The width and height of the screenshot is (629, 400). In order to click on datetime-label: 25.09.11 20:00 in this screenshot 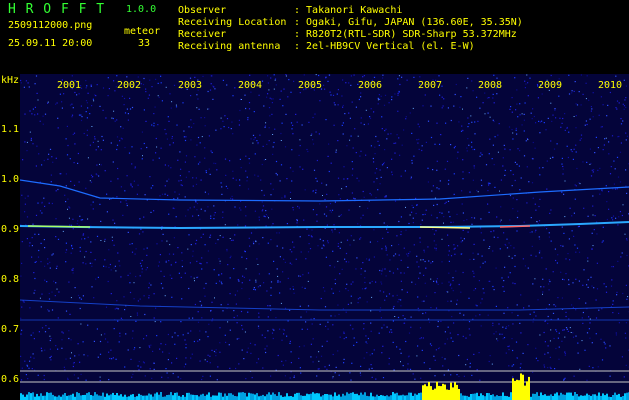, I will do `click(50, 43)`.